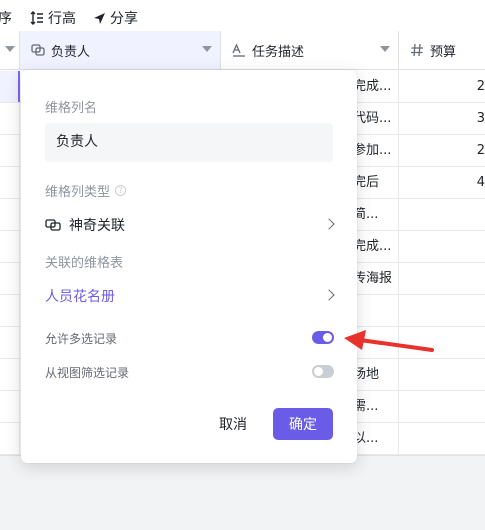 This screenshot has width=485, height=530. I want to click on header-cell-index, so click(10, 50).